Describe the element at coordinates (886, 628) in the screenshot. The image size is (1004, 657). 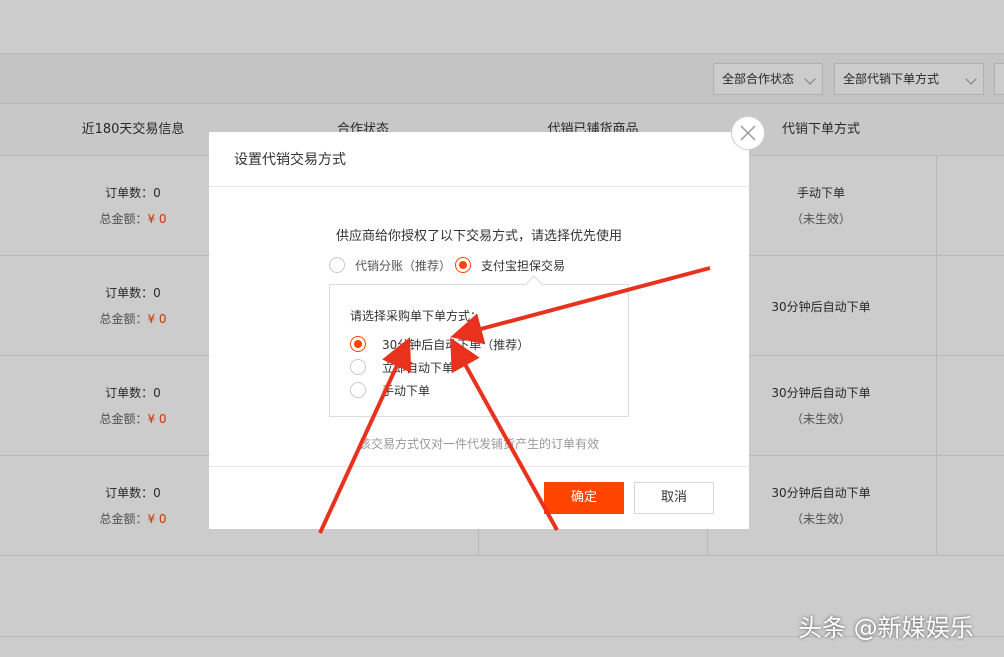
I see `watermark: 头条 @新媒娱乐` at that location.